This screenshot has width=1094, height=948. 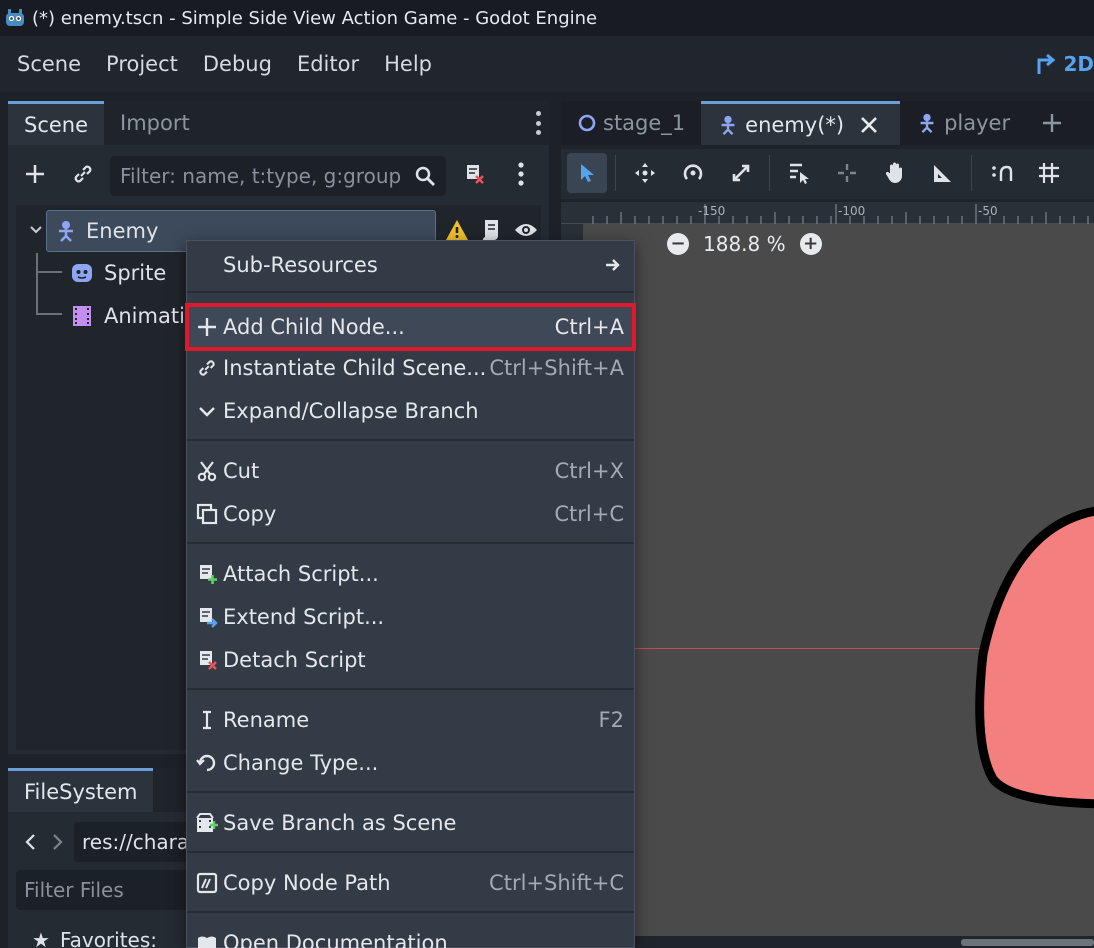 I want to click on pan-tool-button, so click(x=895, y=173).